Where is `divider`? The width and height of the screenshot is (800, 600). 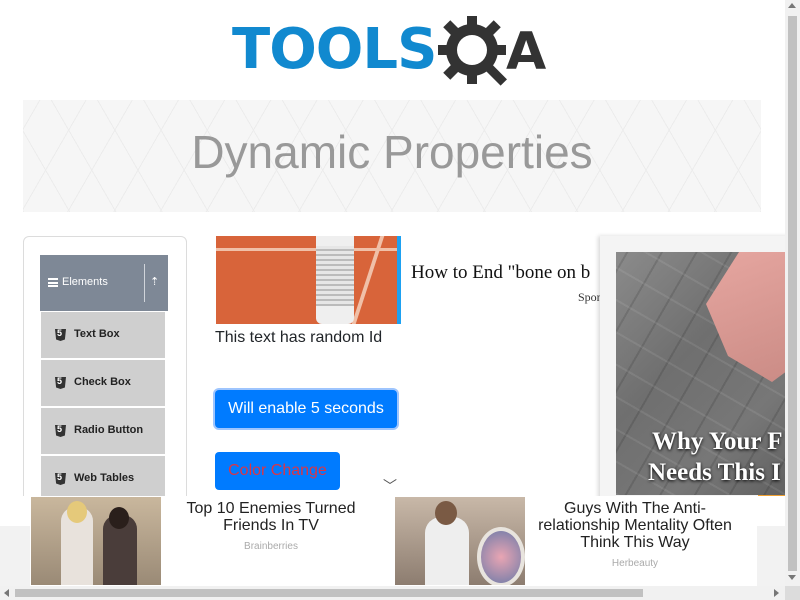
divider is located at coordinates (144, 283).